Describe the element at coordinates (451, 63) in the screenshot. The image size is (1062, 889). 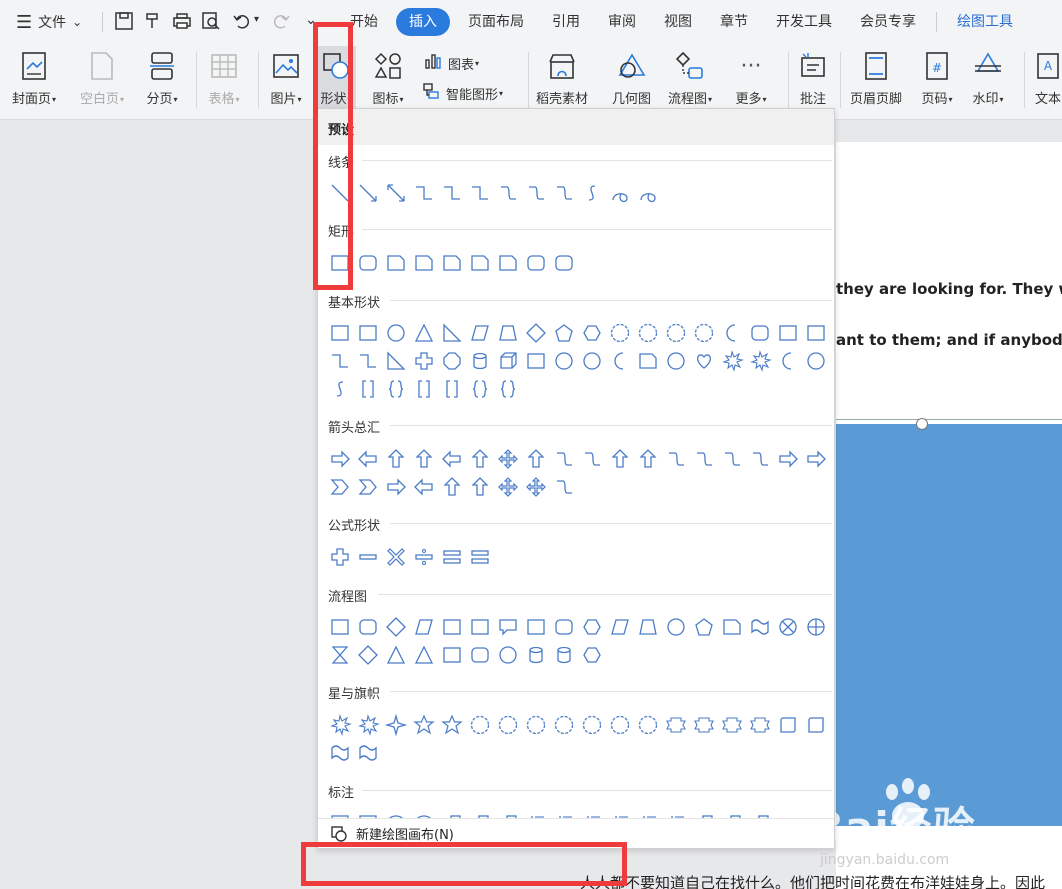
I see `chart-button: 图表 ▾` at that location.